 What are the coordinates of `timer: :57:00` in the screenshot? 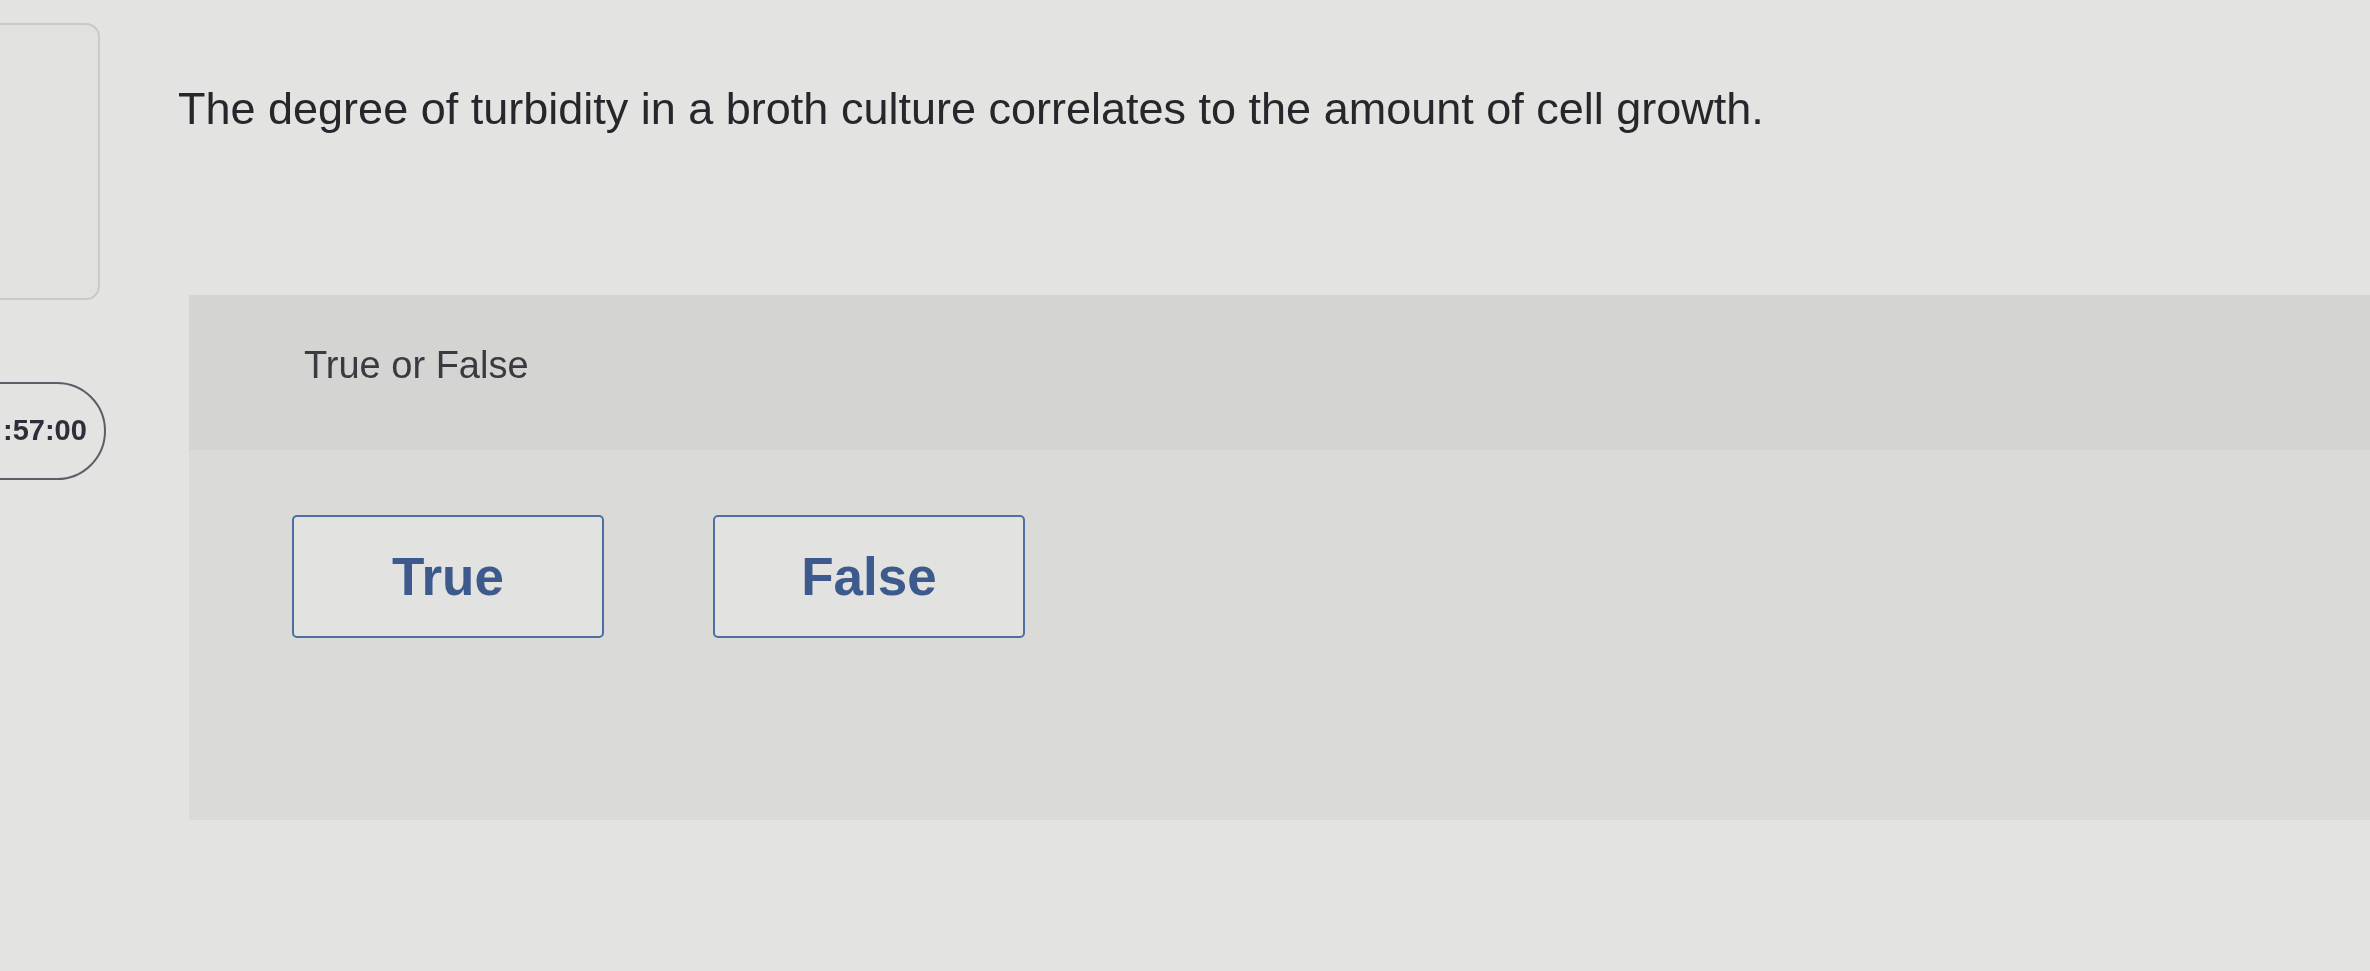 It's located at (53, 431).